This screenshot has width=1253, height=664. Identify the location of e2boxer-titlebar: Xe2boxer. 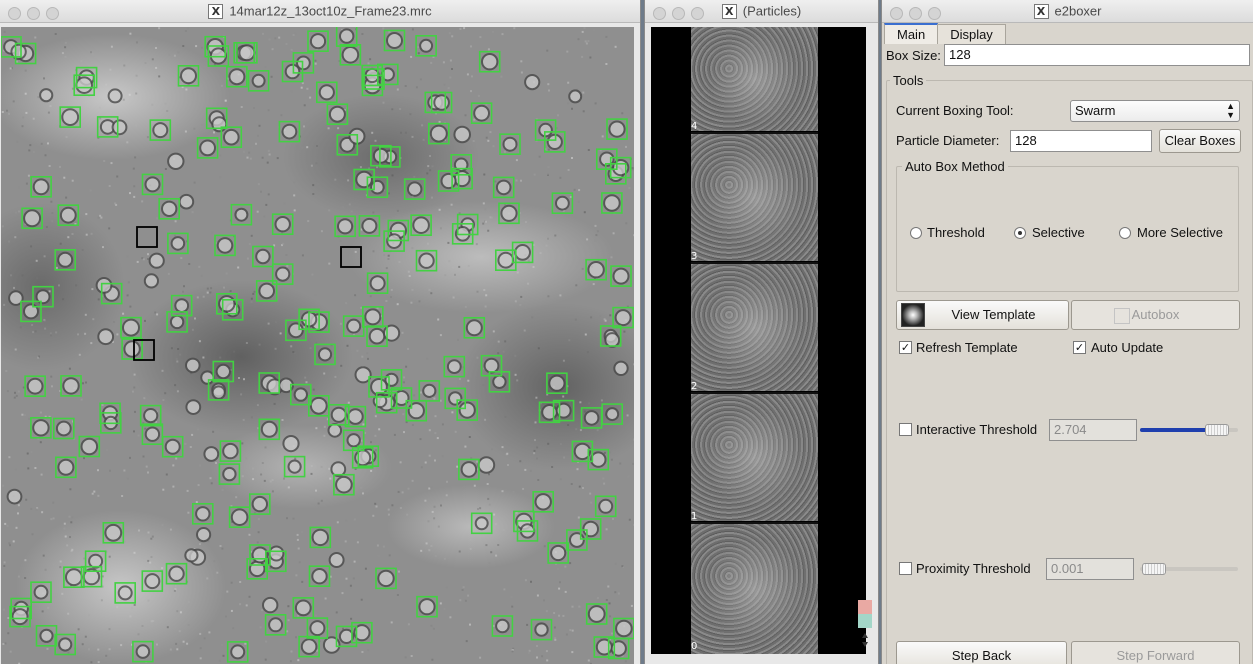
(1067, 11).